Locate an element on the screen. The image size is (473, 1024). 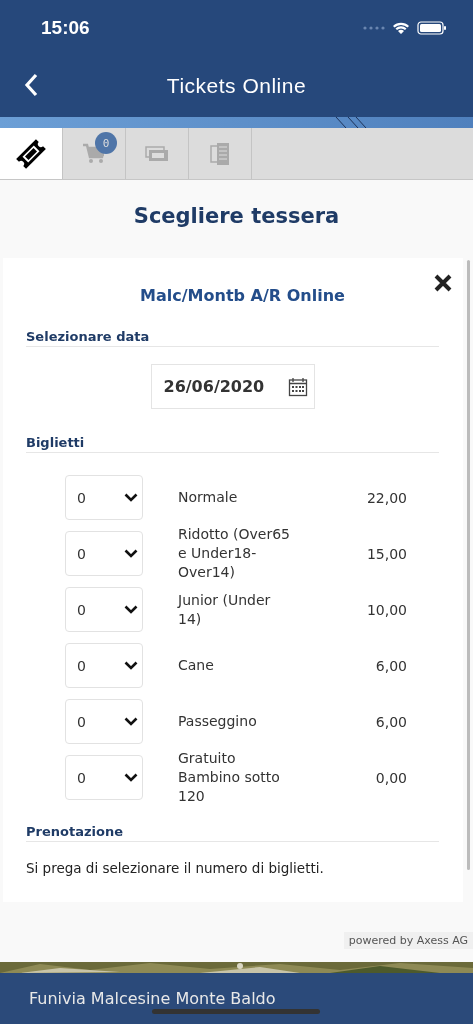
nav-title: Tickets Online is located at coordinates (236, 86).